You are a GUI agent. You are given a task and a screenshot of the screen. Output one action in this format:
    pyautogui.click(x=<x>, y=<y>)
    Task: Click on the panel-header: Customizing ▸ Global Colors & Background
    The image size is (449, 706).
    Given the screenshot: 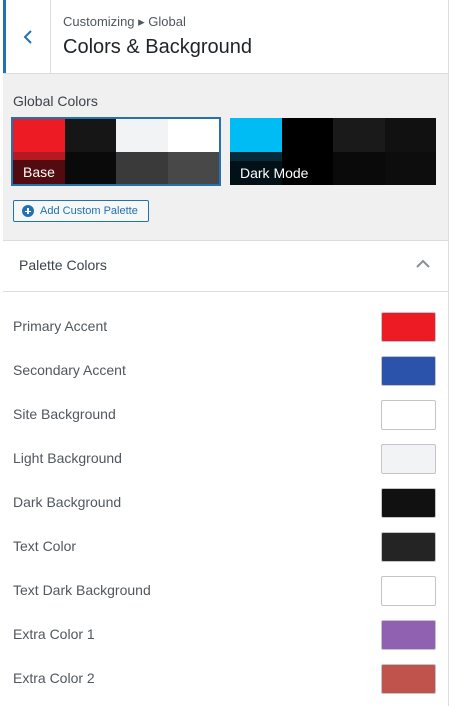 What is the action you would take?
    pyautogui.click(x=225, y=37)
    